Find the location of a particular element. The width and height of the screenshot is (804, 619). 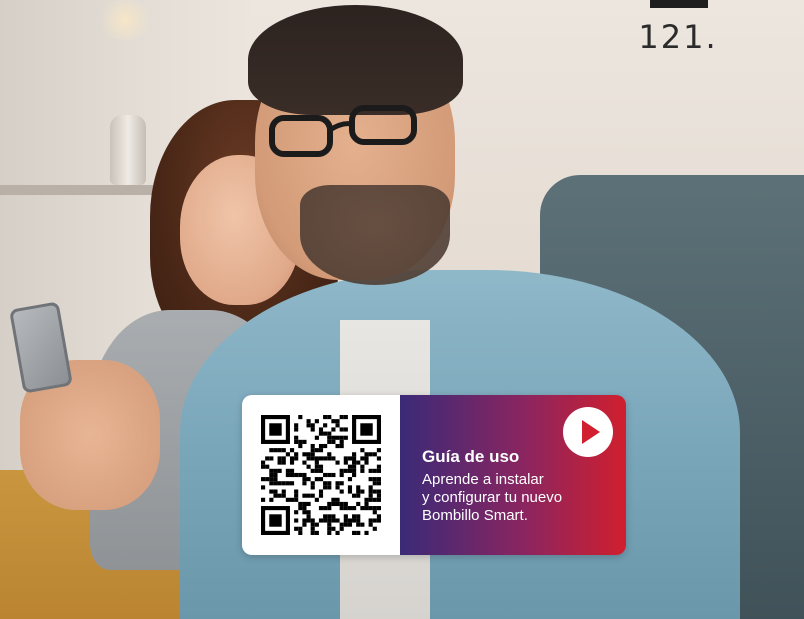

guide-description-line: Bombillo Smart. is located at coordinates (475, 515).